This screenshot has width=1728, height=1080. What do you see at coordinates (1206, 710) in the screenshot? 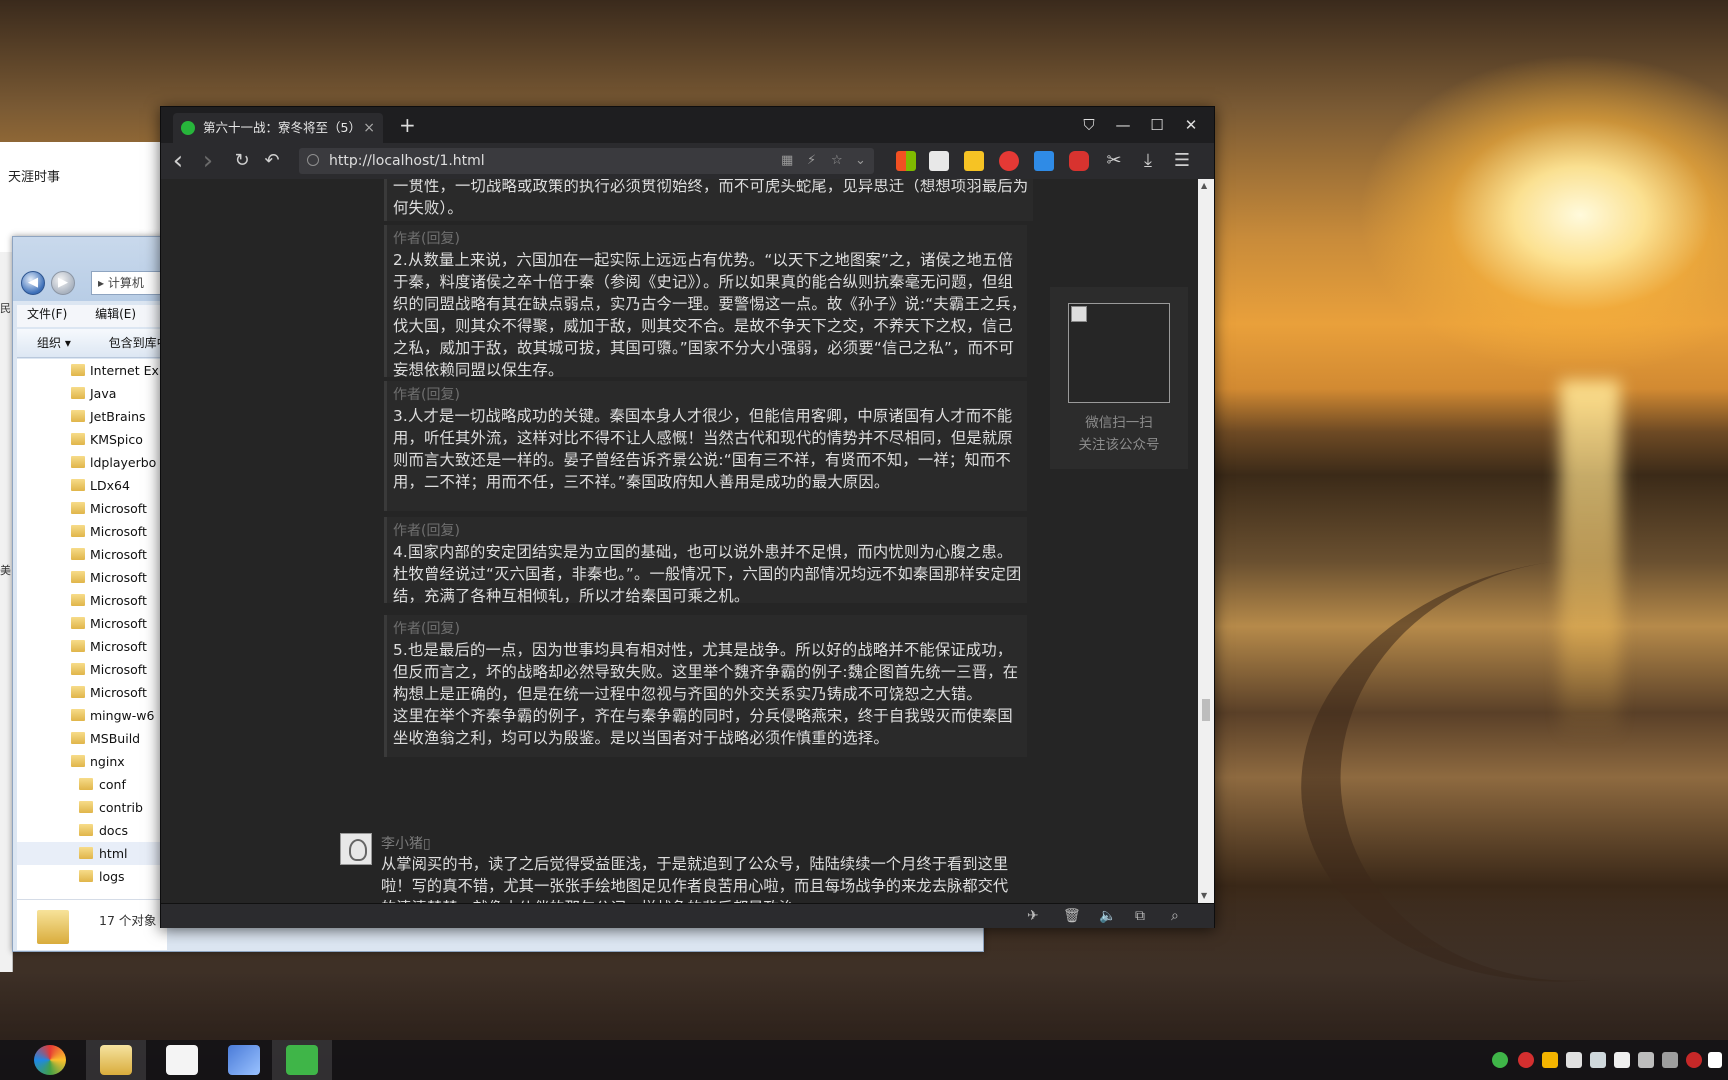
I see `scrollbar-thumb` at bounding box center [1206, 710].